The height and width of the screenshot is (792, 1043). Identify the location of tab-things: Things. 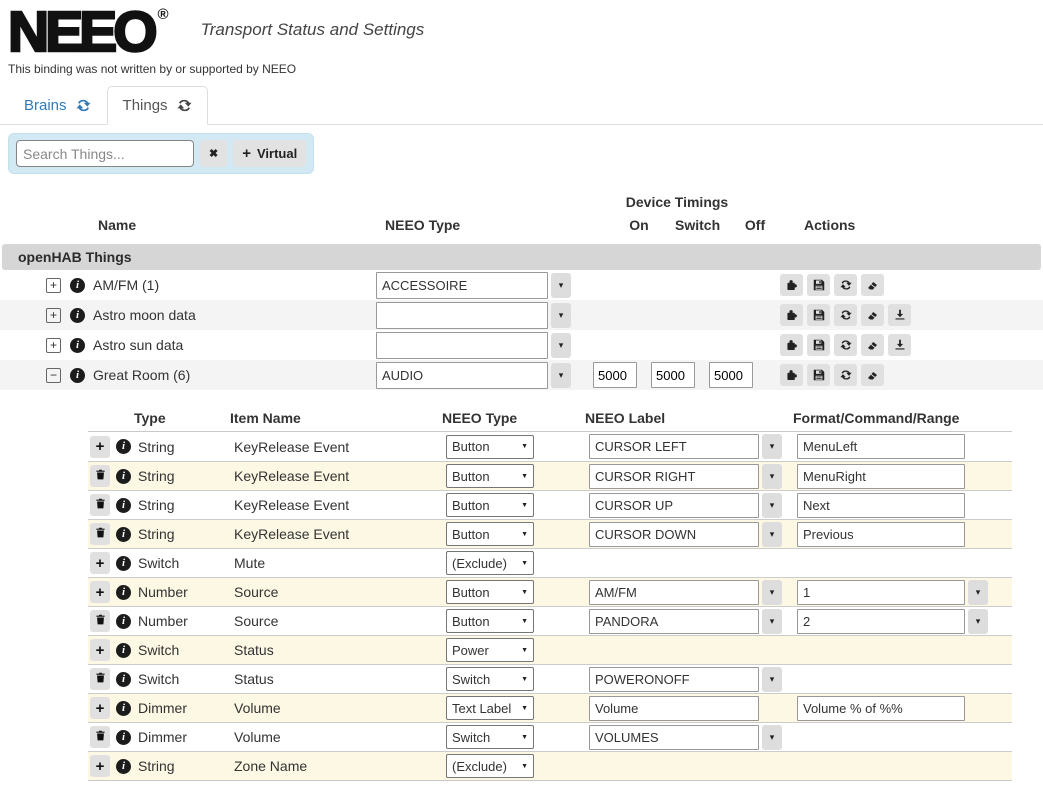
(157, 105).